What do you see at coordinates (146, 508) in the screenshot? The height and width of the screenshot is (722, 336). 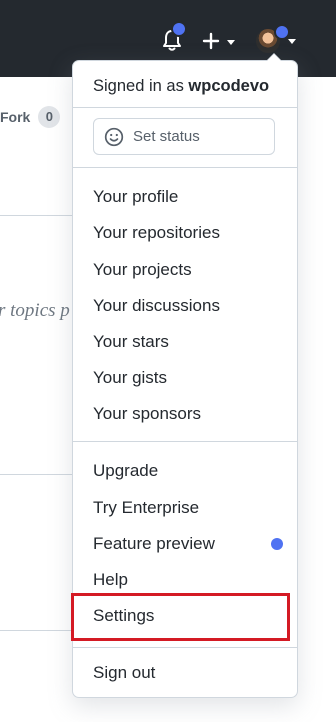 I see `menu-item-try-enterprise: Try Enterprise` at bounding box center [146, 508].